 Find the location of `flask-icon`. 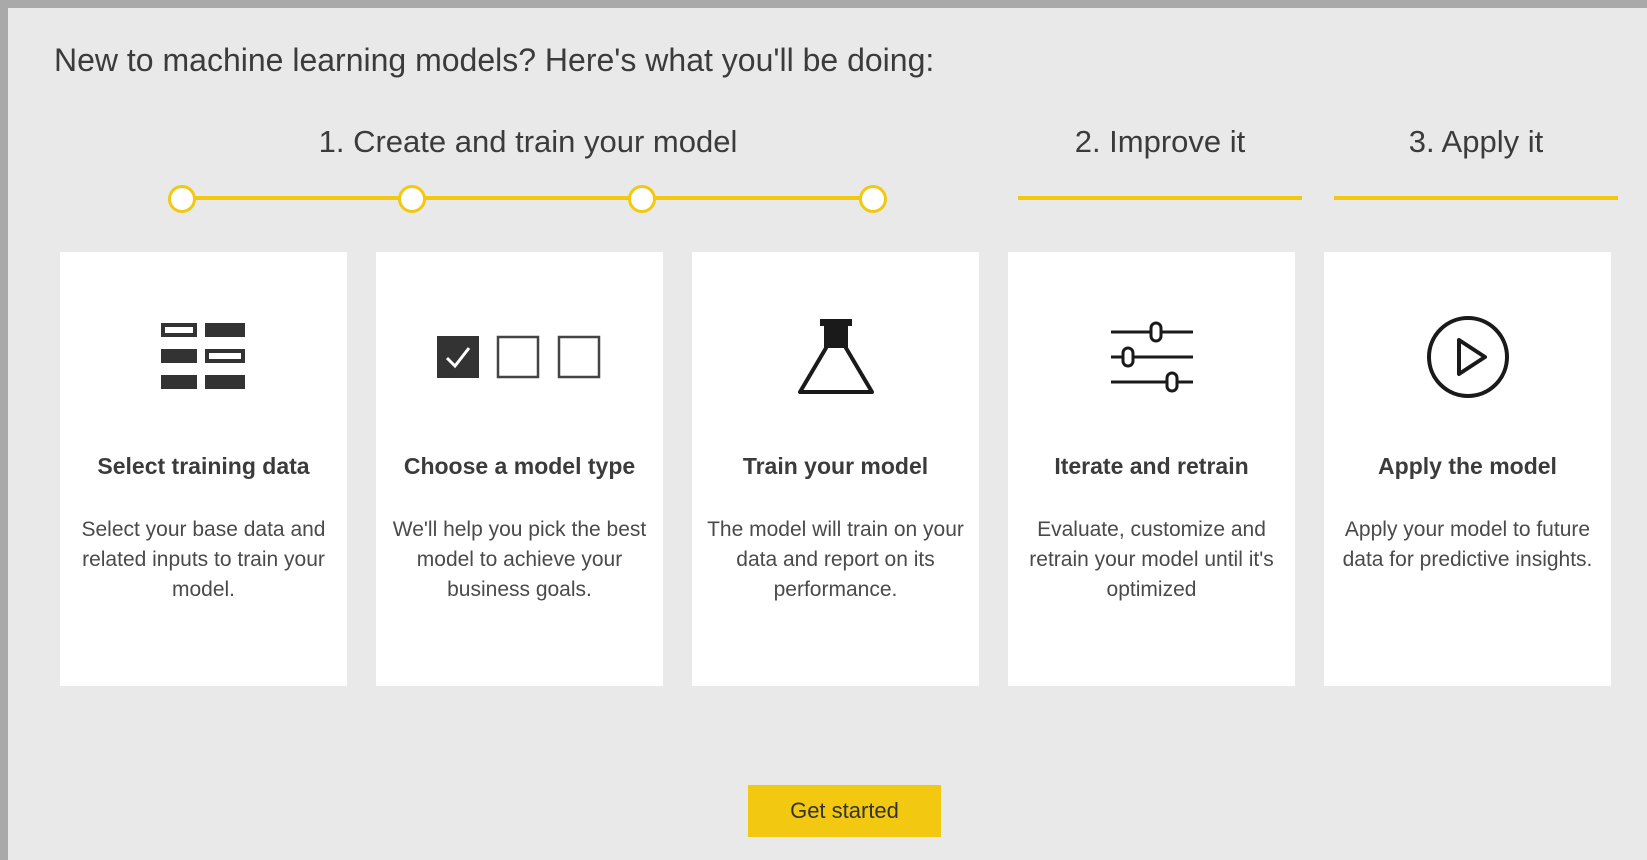

flask-icon is located at coordinates (835, 357).